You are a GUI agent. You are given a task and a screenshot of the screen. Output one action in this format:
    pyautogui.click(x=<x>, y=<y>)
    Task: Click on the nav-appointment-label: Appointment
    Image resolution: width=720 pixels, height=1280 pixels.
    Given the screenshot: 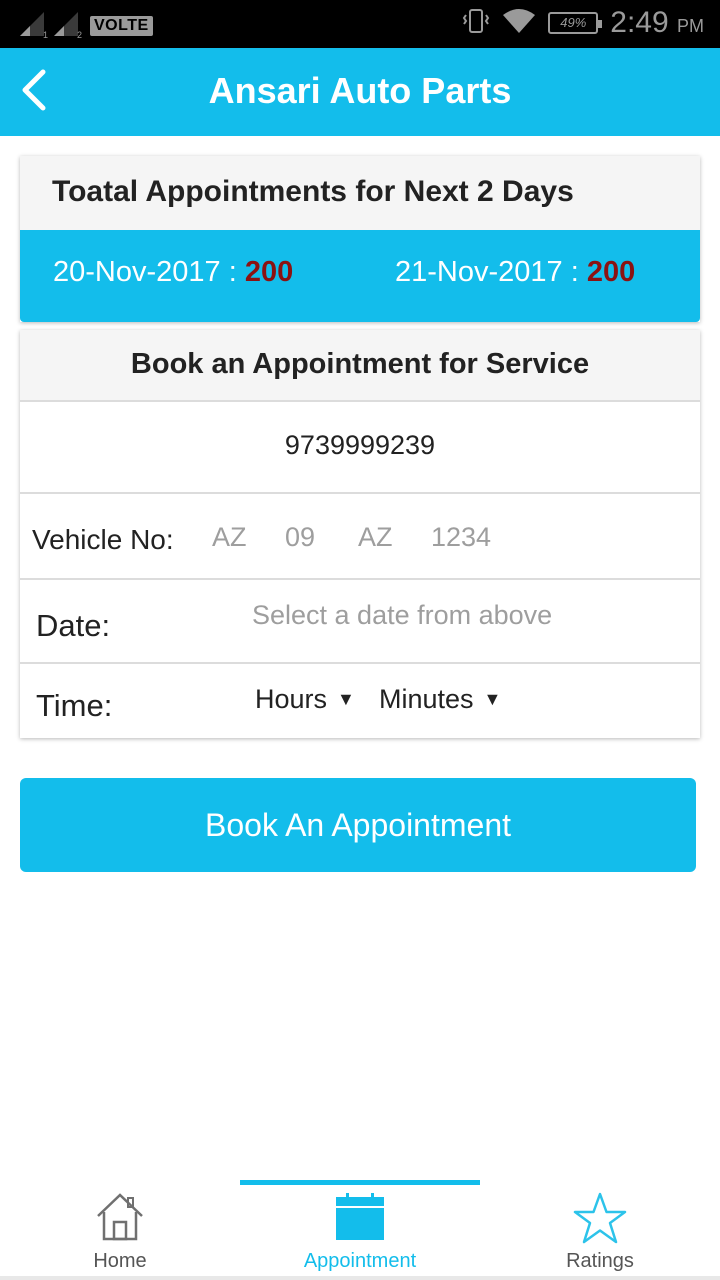 What is the action you would take?
    pyautogui.click(x=360, y=1261)
    